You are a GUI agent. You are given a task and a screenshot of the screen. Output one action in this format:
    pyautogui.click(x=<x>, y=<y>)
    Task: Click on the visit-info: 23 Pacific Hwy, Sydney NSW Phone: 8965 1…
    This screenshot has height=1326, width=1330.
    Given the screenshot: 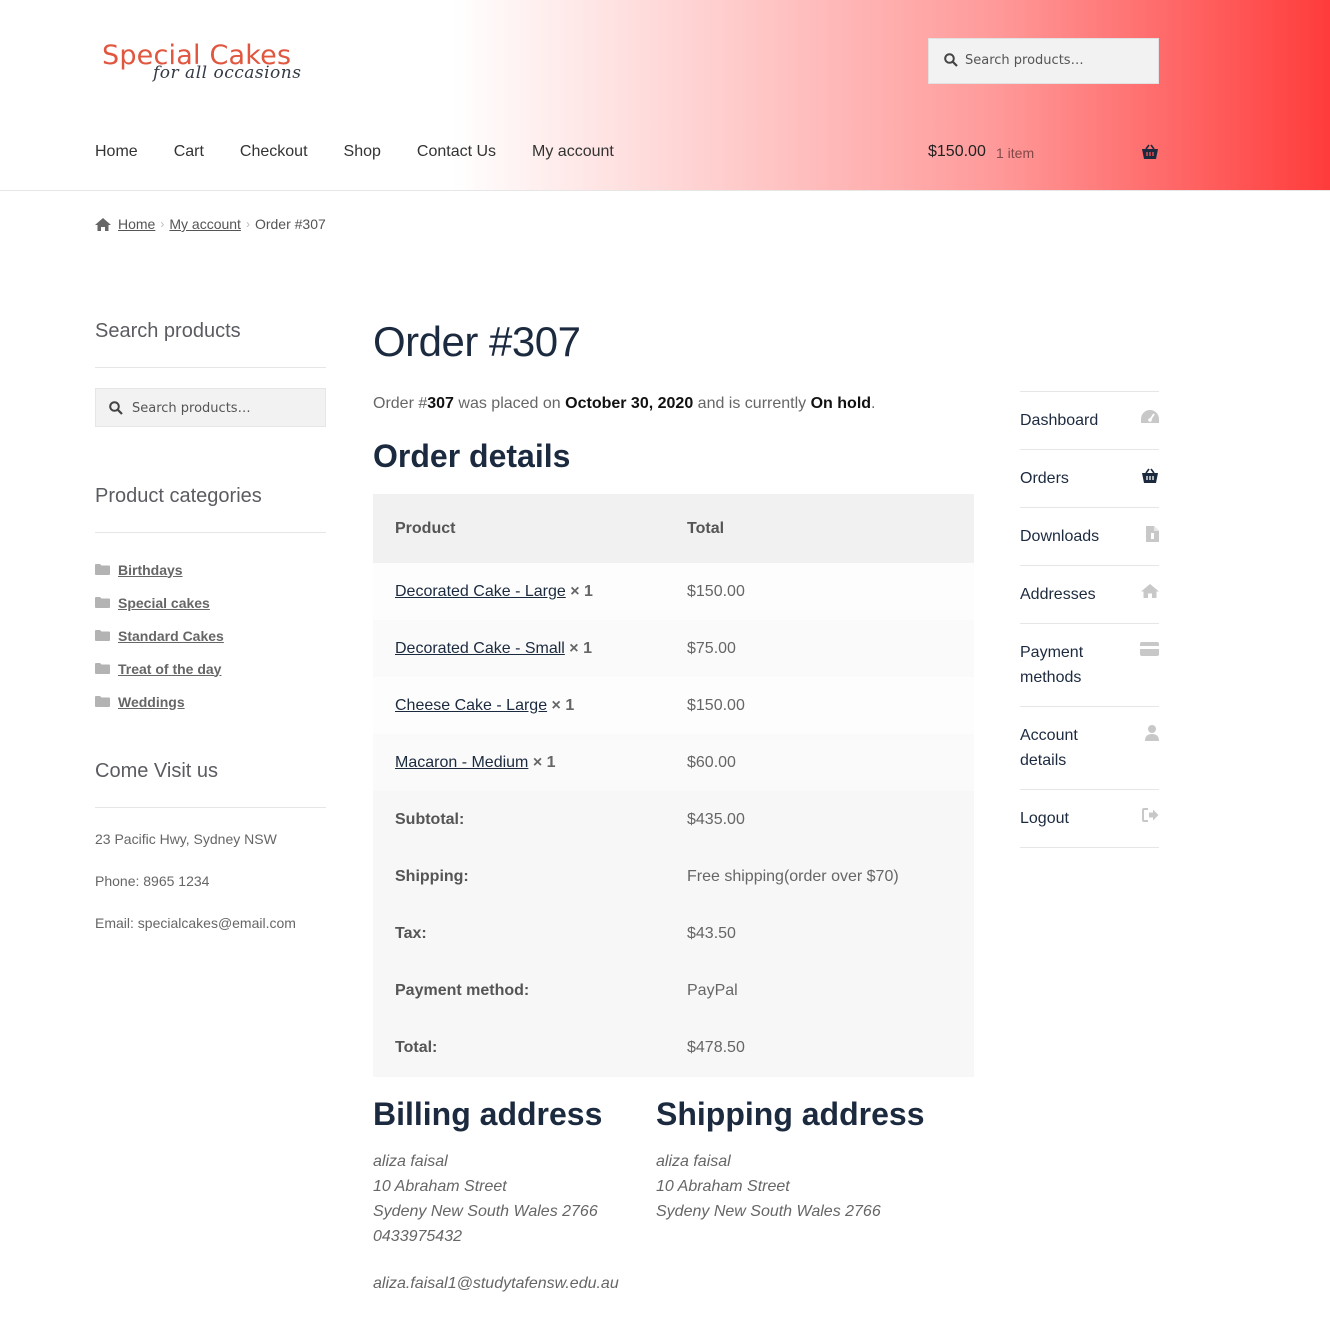 What is the action you would take?
    pyautogui.click(x=210, y=881)
    